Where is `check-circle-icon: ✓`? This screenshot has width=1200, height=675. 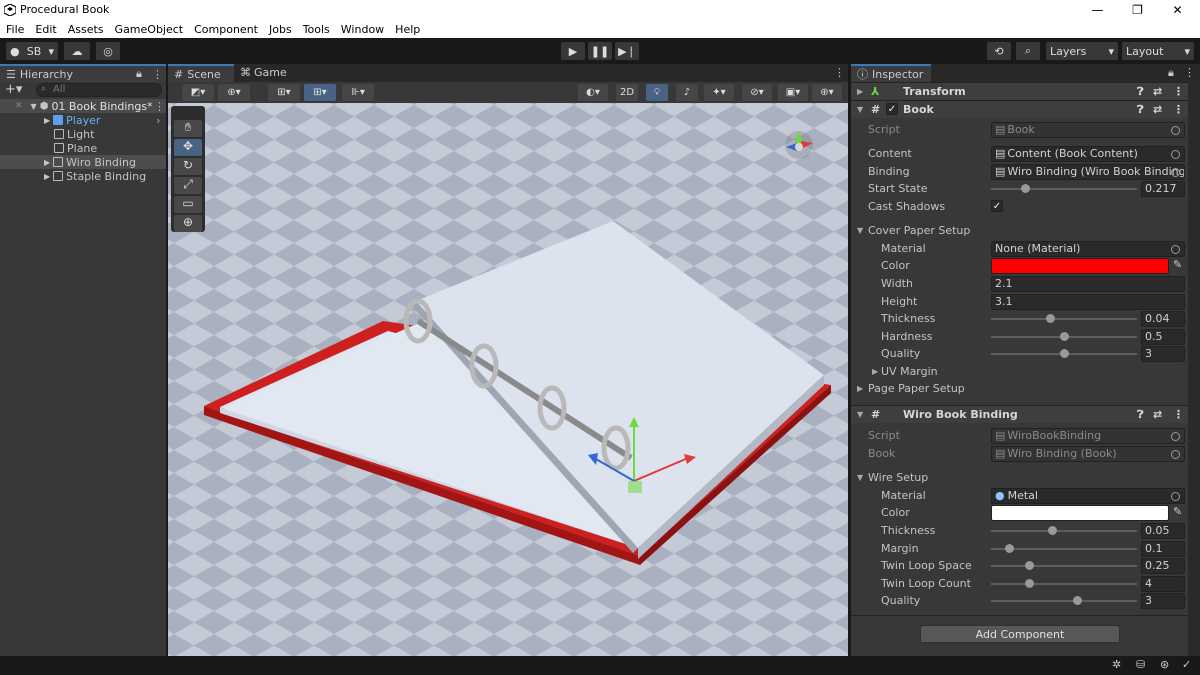 check-circle-icon: ✓ is located at coordinates (1186, 664).